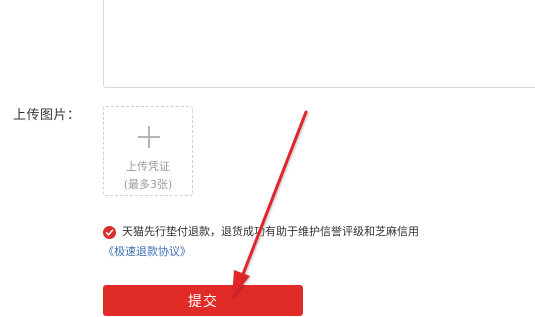 The height and width of the screenshot is (317, 535). Describe the element at coordinates (149, 137) in the screenshot. I see `plus-icon` at that location.